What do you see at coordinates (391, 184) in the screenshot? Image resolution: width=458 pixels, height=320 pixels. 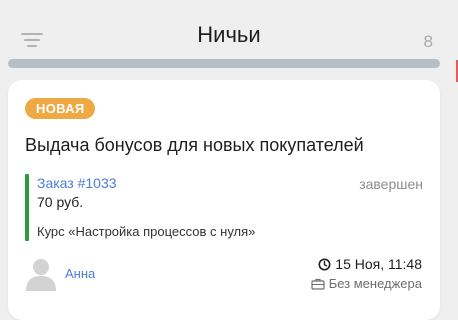 I see `order-status: завершен` at bounding box center [391, 184].